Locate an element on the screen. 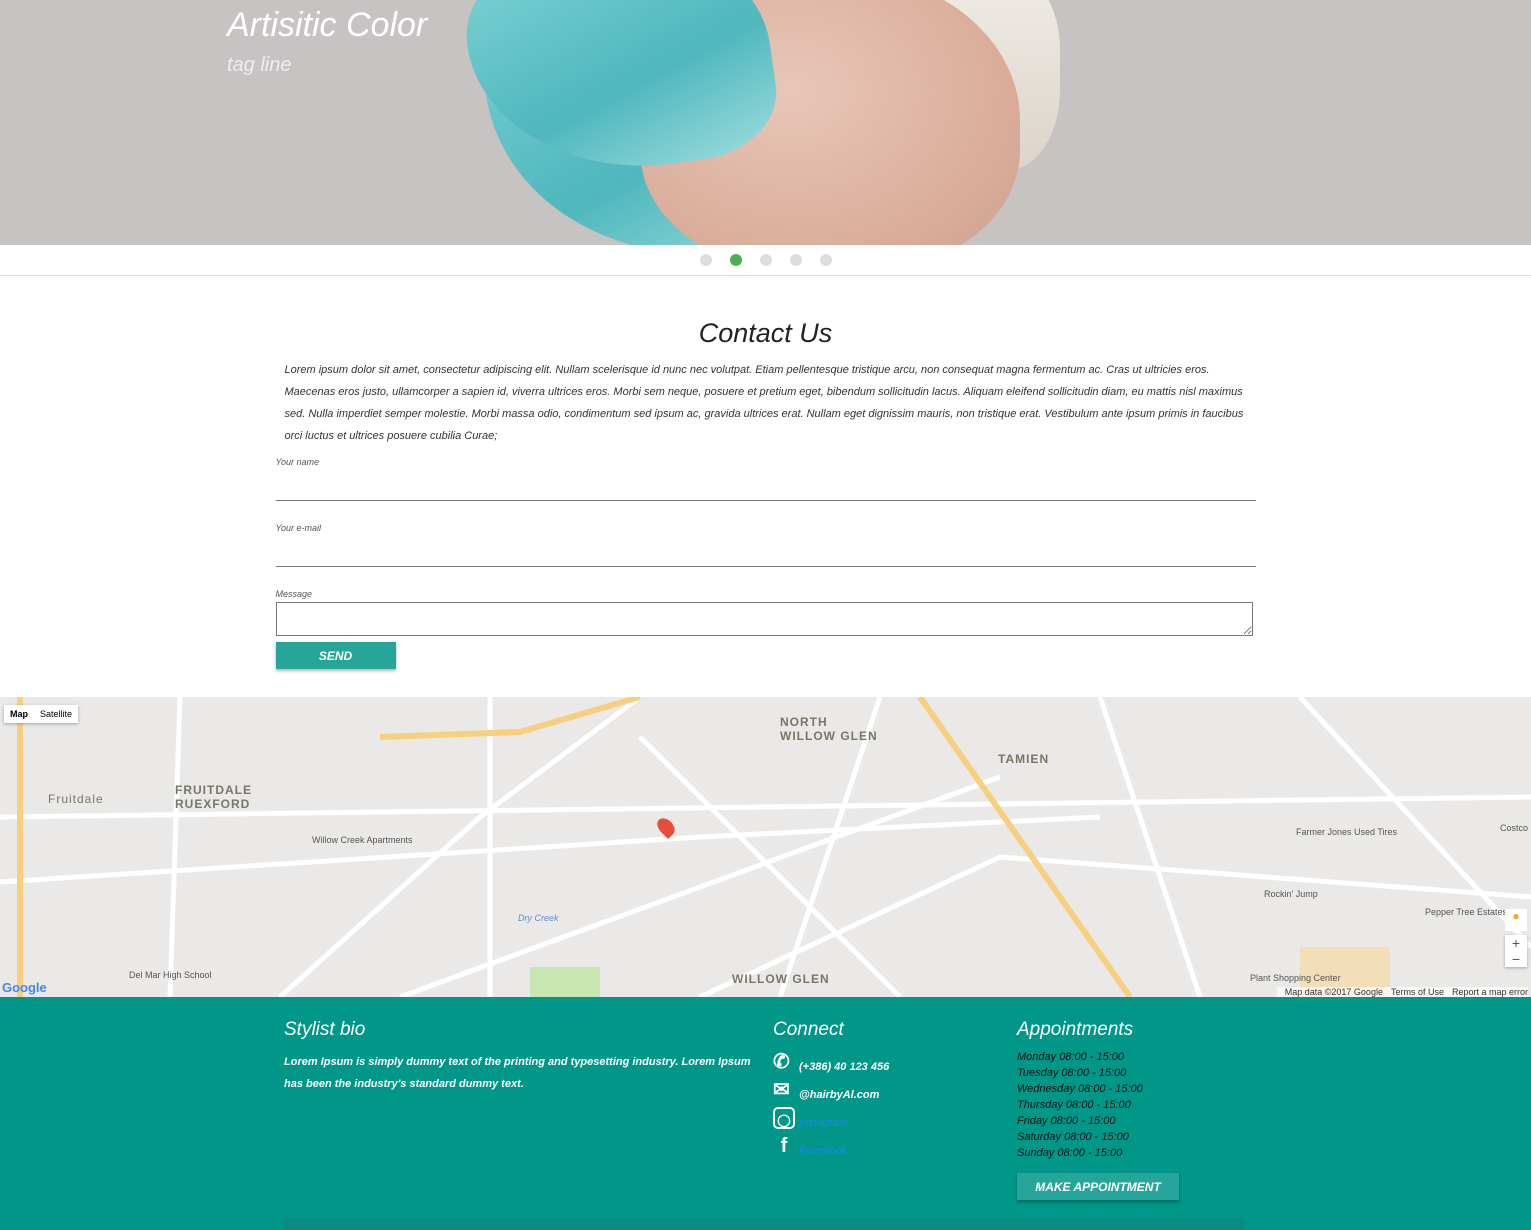 The image size is (1531, 1230). email-input is located at coordinates (765, 550).